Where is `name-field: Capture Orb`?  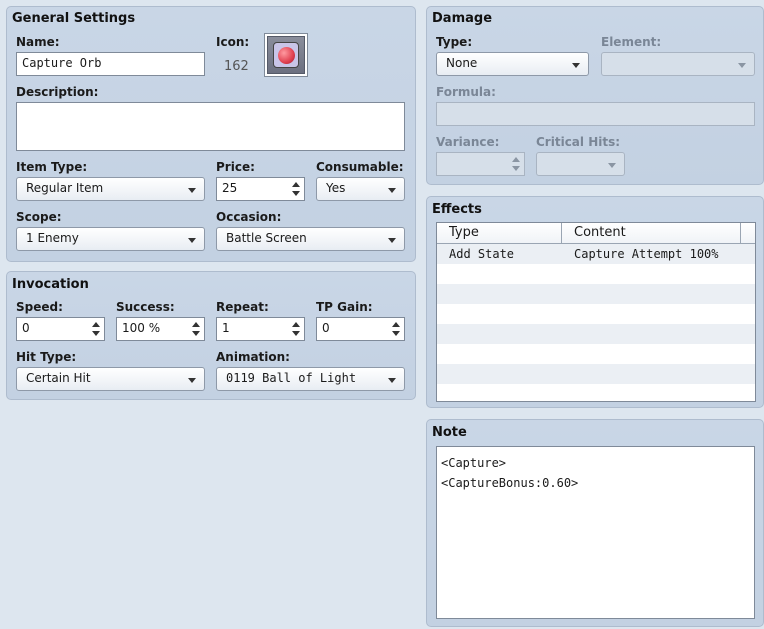 name-field: Capture Orb is located at coordinates (110, 64).